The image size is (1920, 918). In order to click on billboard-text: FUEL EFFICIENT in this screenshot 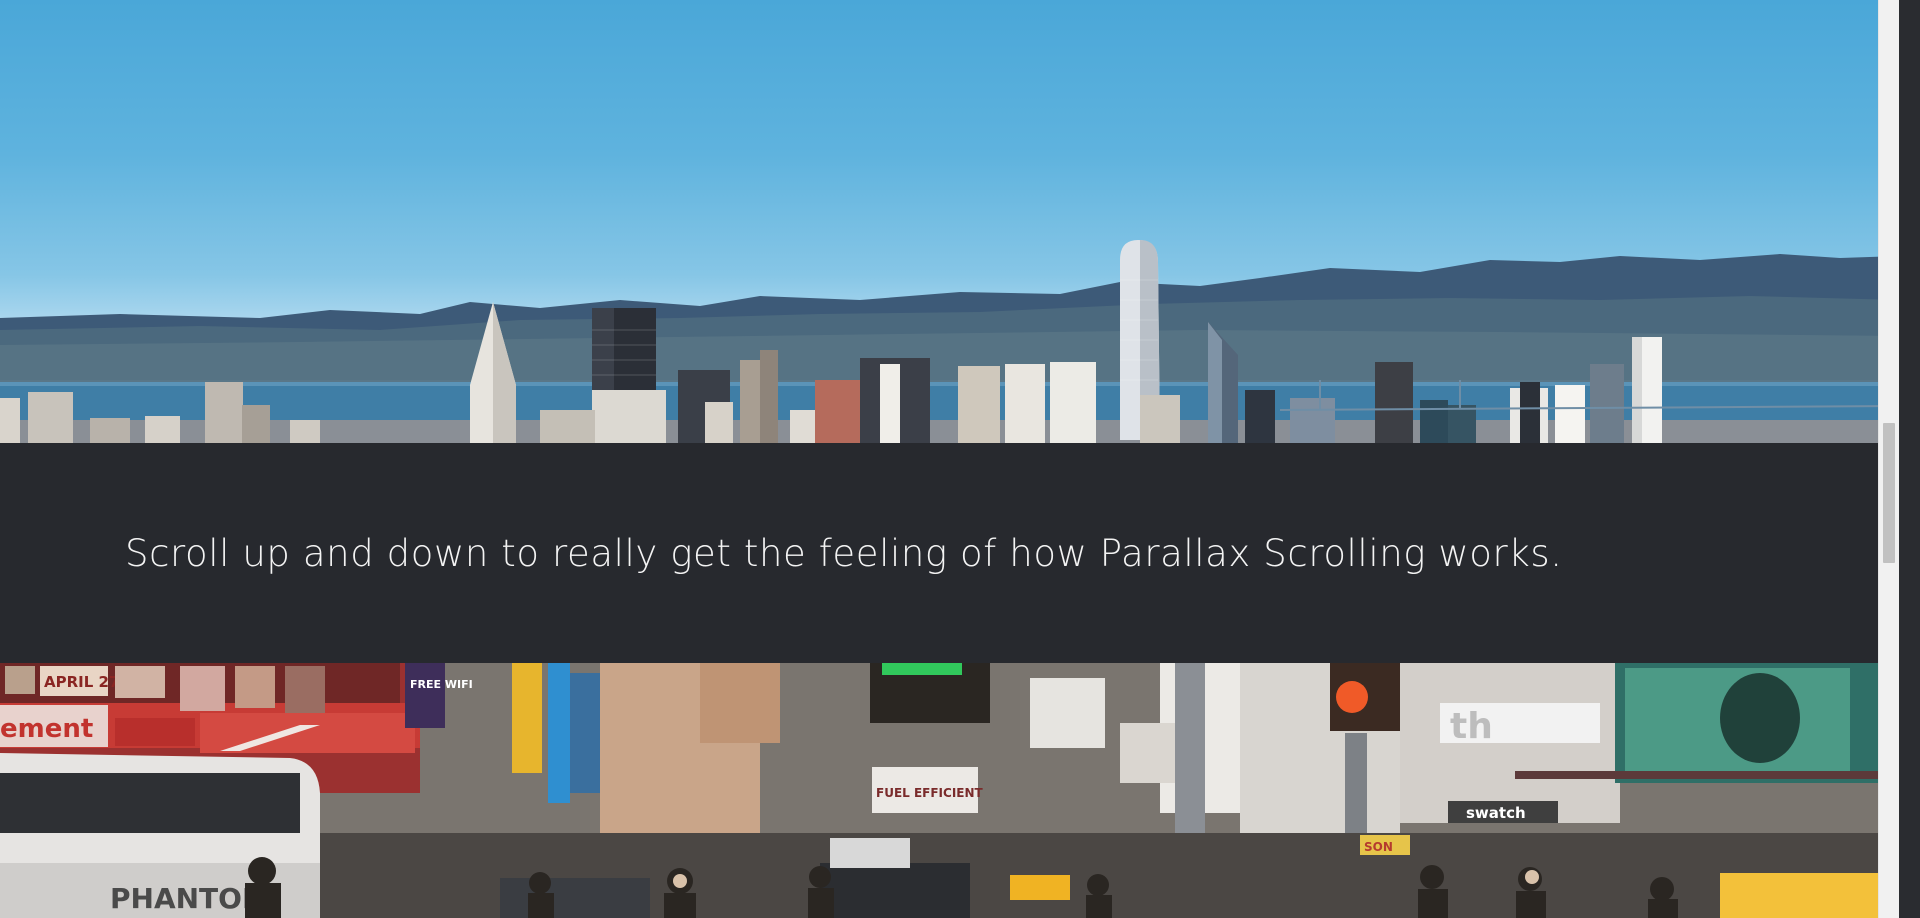, I will do `click(930, 793)`.